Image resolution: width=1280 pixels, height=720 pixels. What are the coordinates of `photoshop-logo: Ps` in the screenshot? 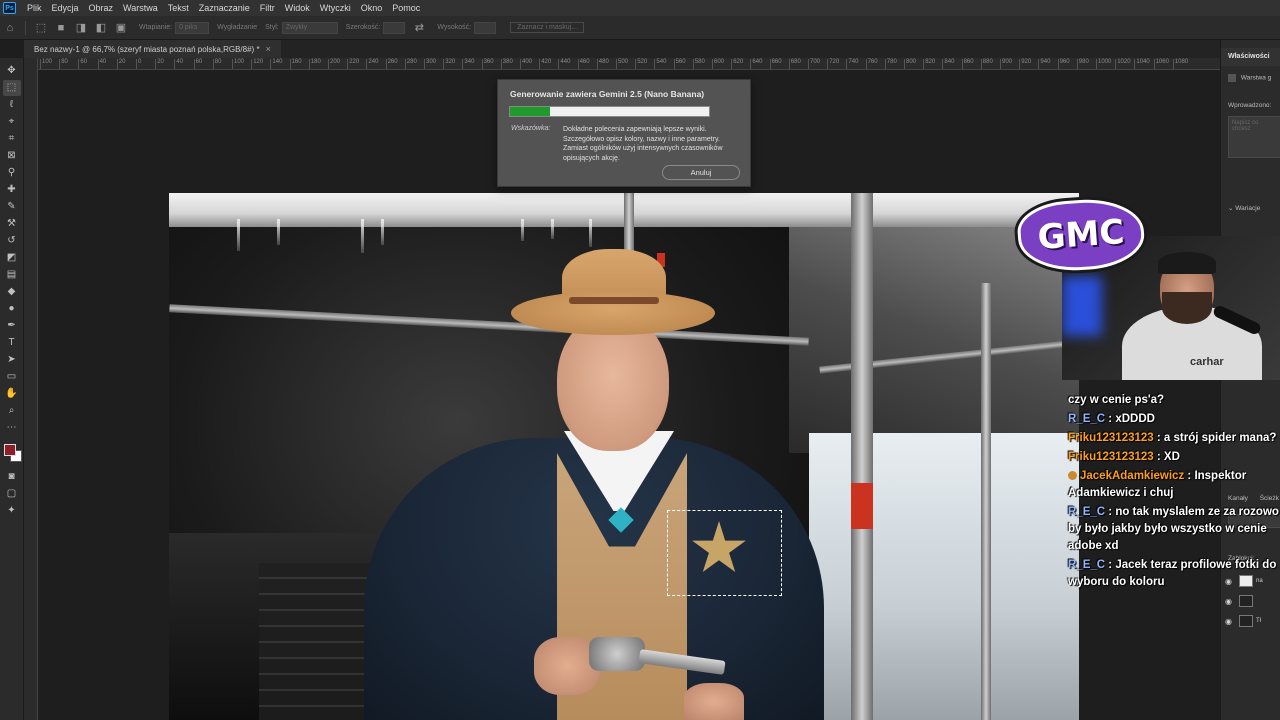 It's located at (9, 8).